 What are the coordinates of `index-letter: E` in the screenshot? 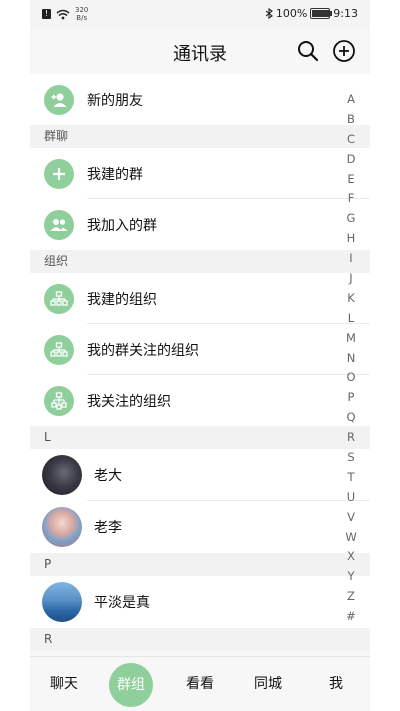 It's located at (351, 180).